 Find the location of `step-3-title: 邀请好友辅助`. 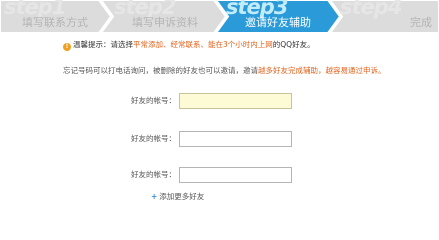

step-3-title: 邀请好友辅助 is located at coordinates (278, 22).